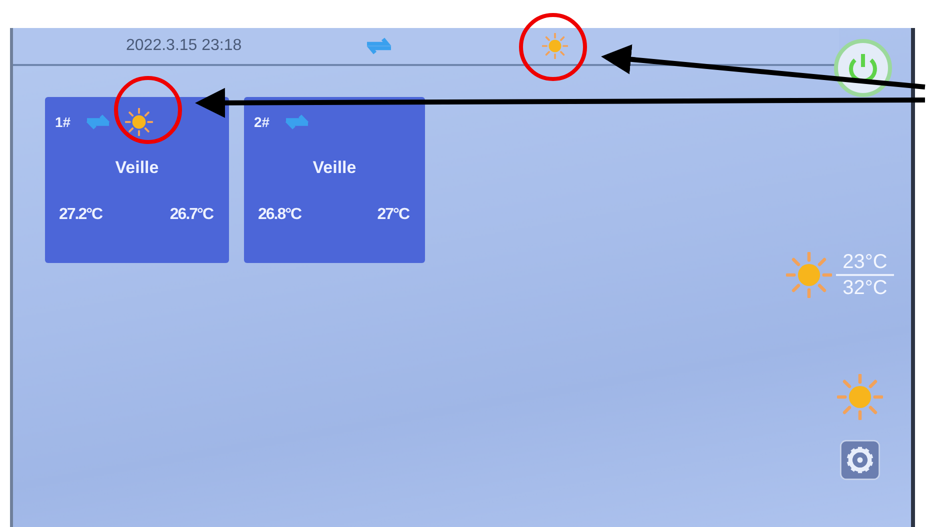  Describe the element at coordinates (865, 288) in the screenshot. I see `temperature-high: 32°C` at that location.